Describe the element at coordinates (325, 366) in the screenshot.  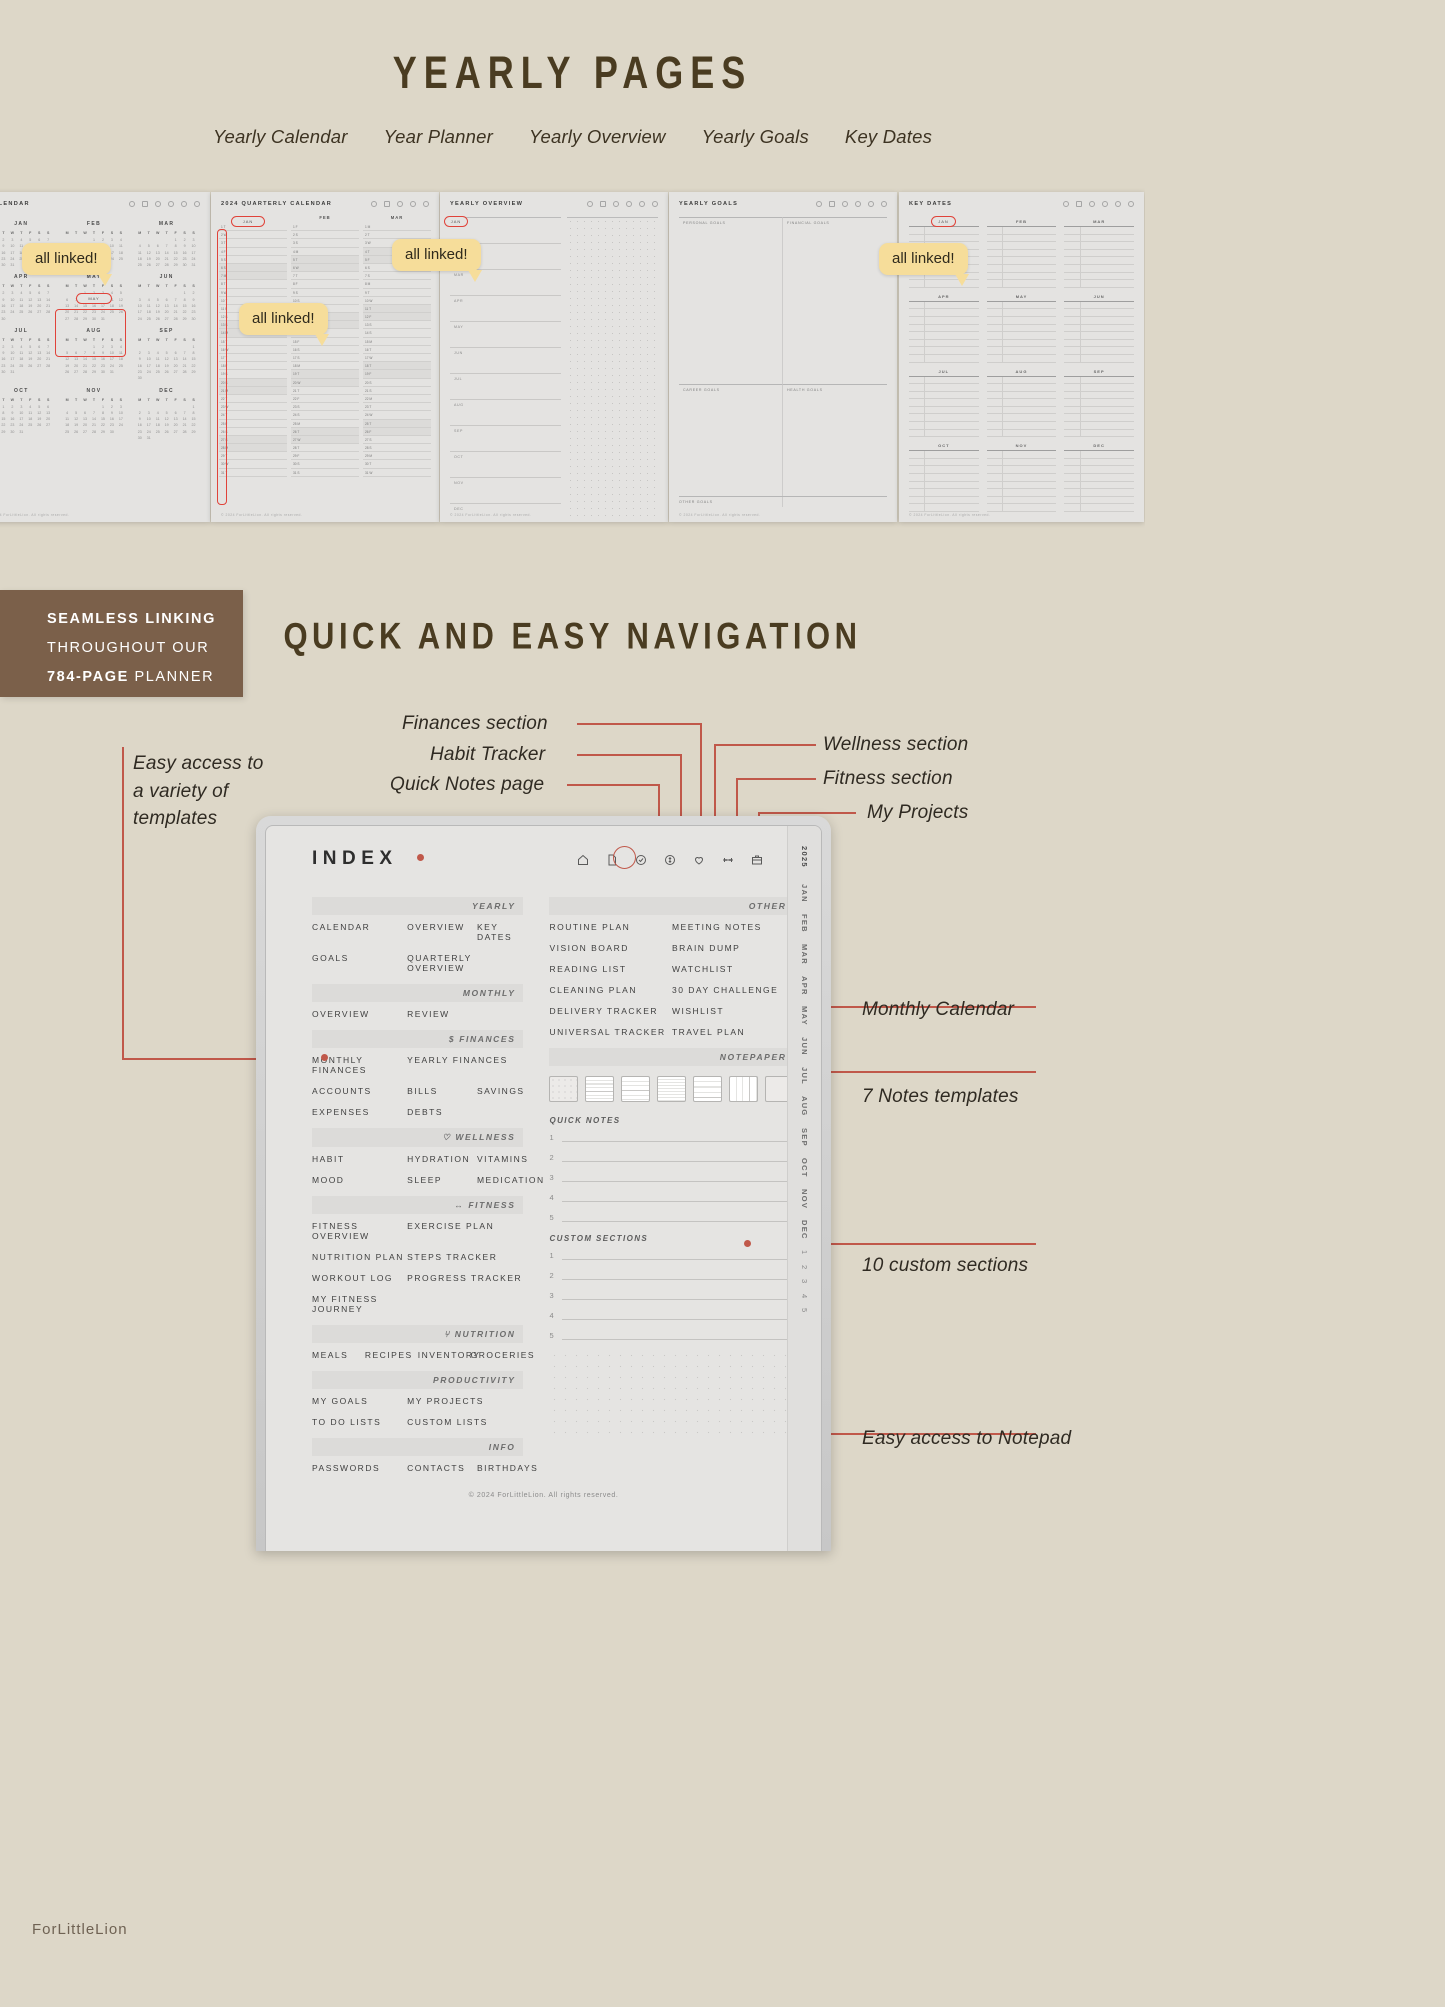
I see `day-row: 18 M` at that location.